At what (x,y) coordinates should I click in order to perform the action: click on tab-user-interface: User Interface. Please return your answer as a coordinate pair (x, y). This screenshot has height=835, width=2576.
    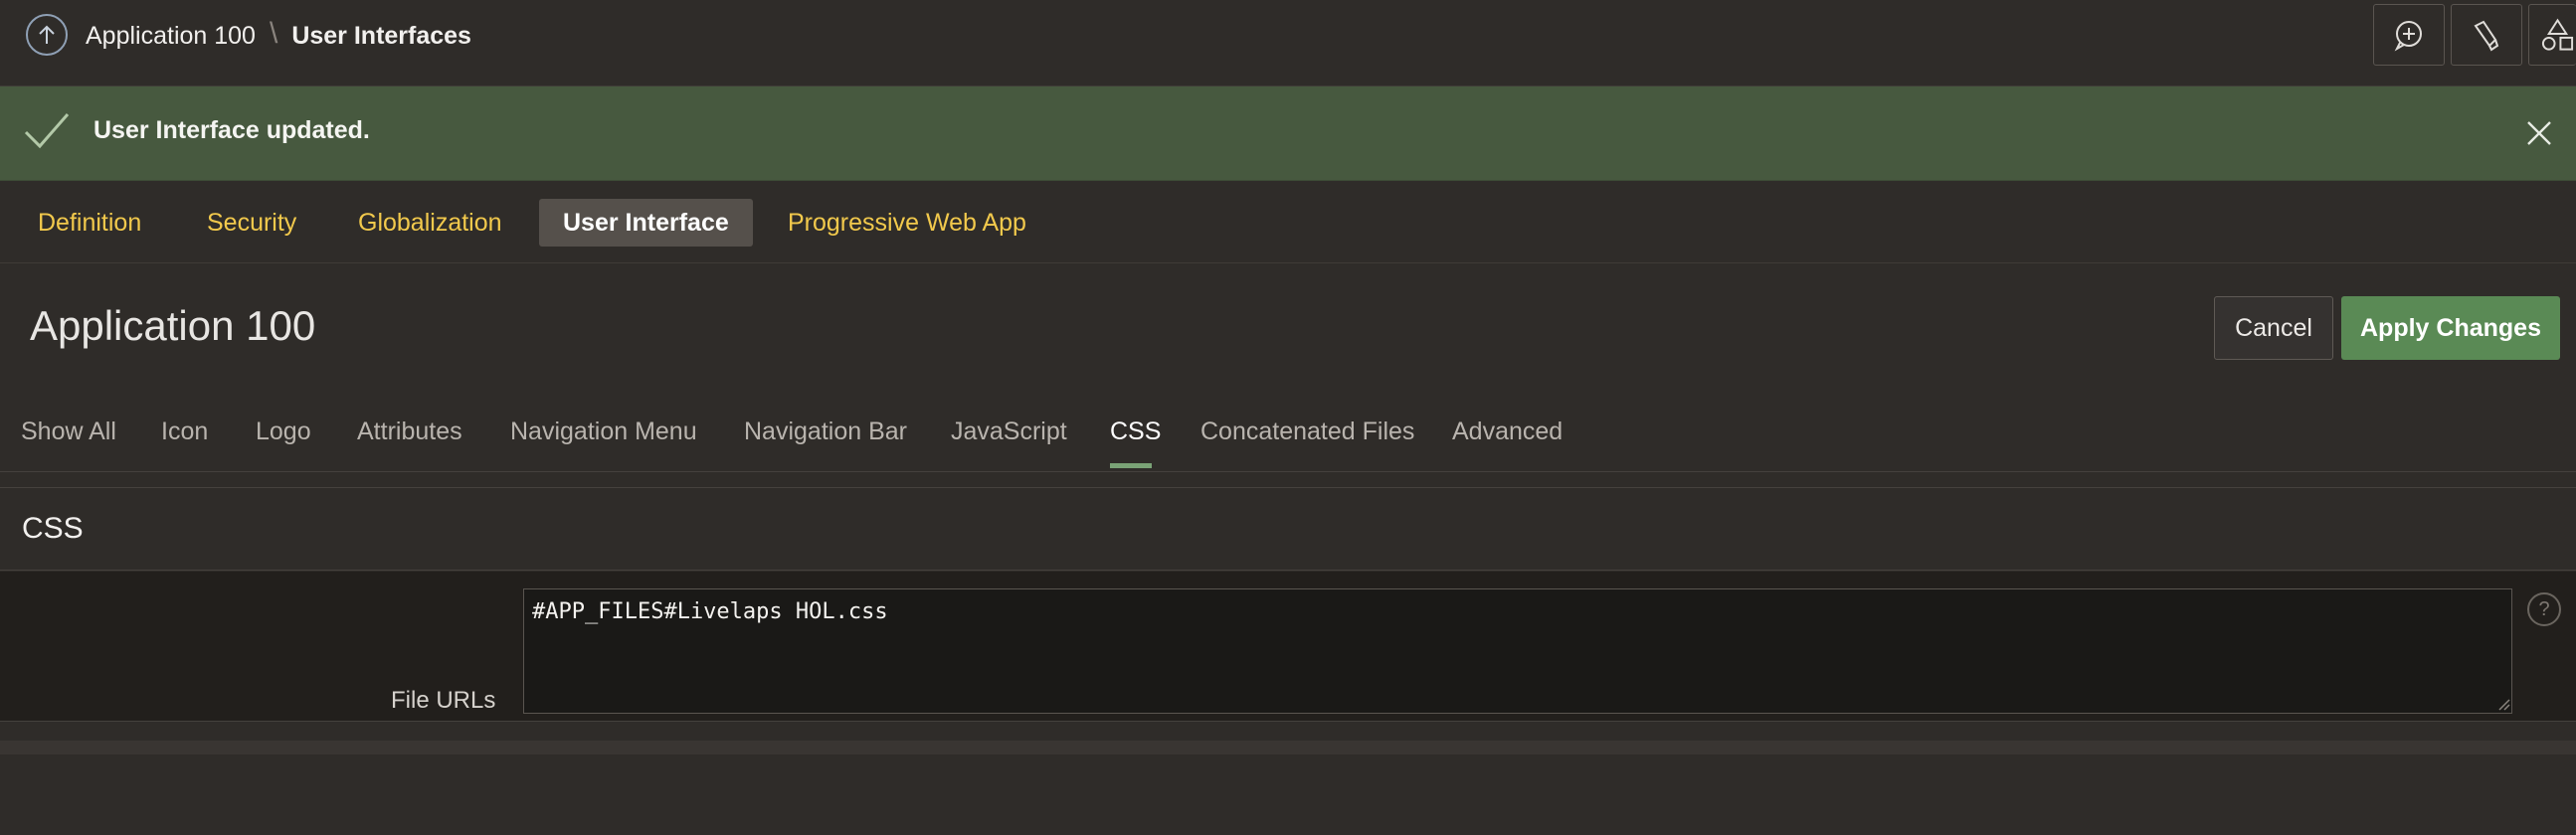
    Looking at the image, I should click on (646, 223).